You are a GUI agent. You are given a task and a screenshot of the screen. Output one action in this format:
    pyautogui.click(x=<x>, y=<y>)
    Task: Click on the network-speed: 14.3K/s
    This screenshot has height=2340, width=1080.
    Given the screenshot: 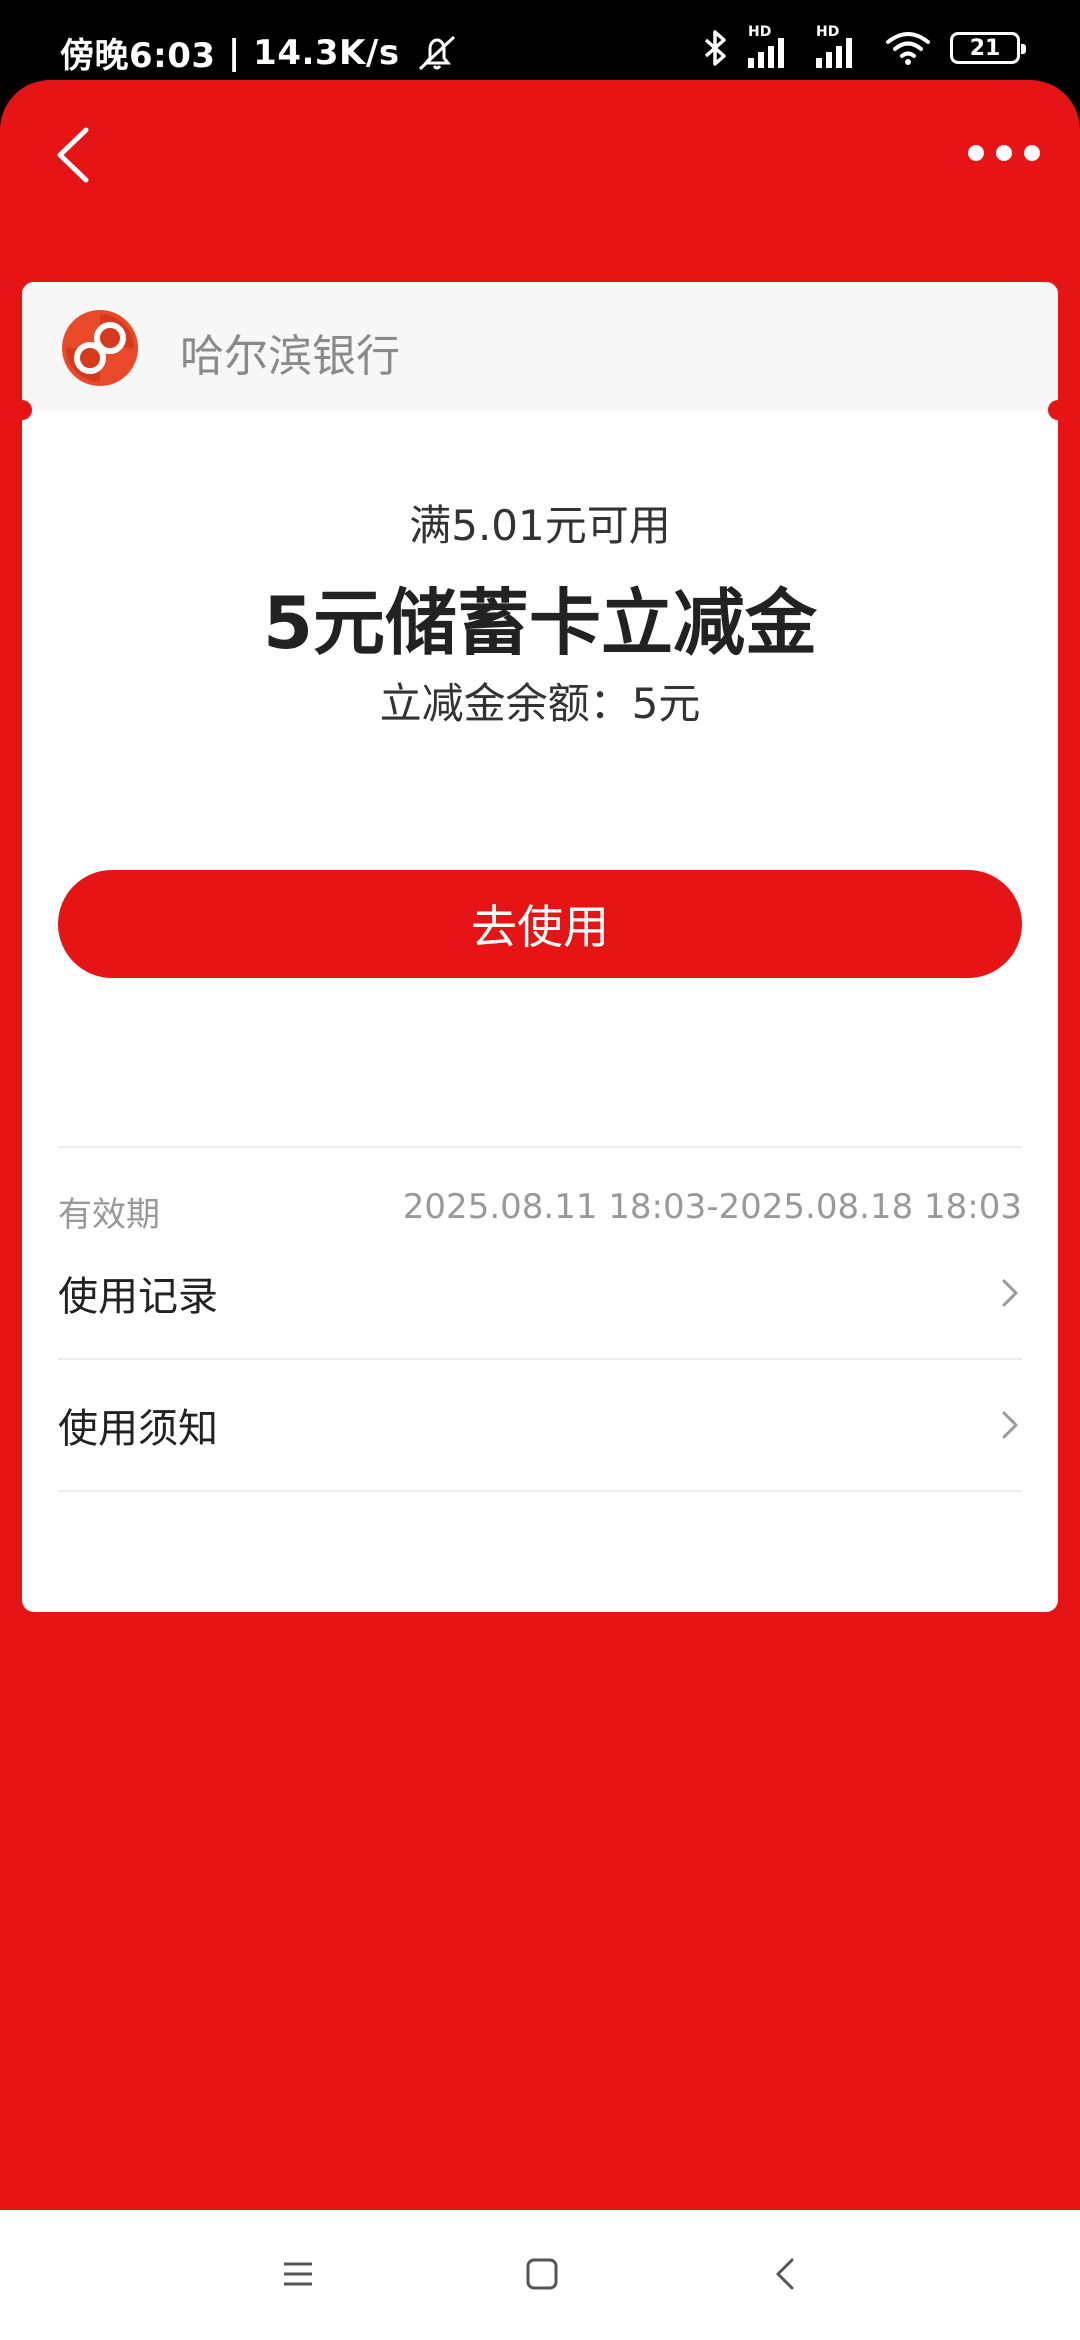 What is the action you would take?
    pyautogui.click(x=326, y=52)
    